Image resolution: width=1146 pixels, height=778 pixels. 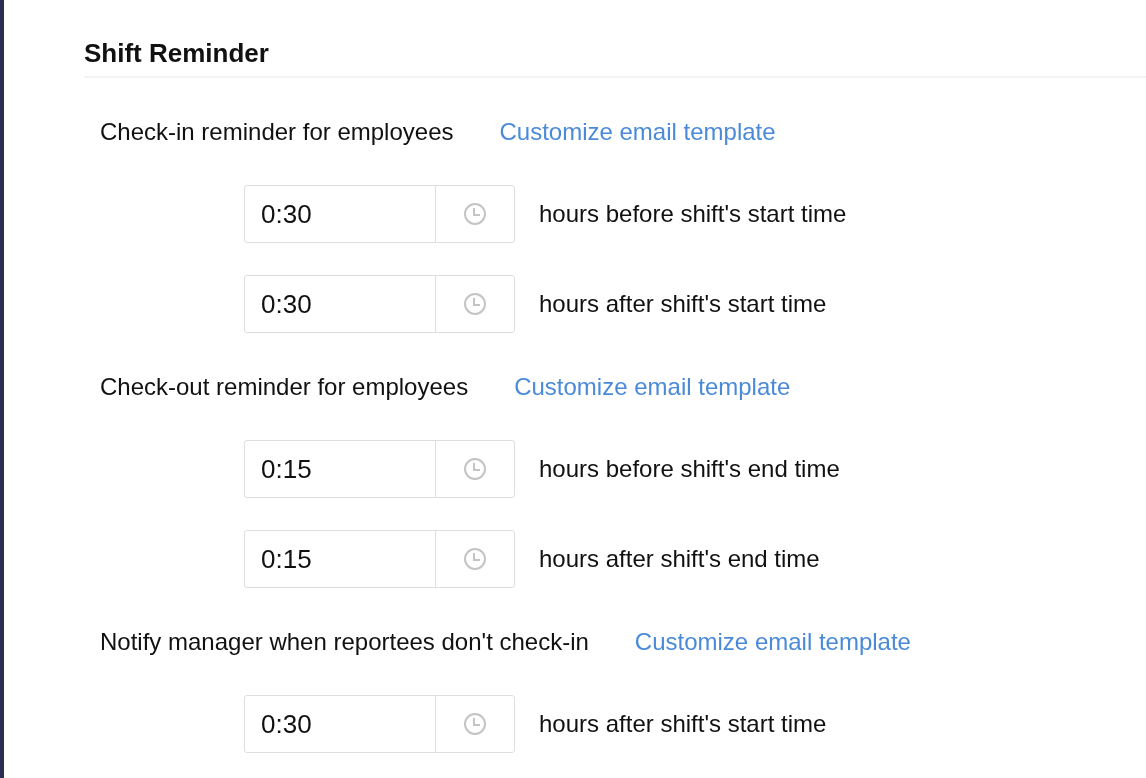 I want to click on reminder-label: Check-in reminder for employees, so click(x=277, y=132).